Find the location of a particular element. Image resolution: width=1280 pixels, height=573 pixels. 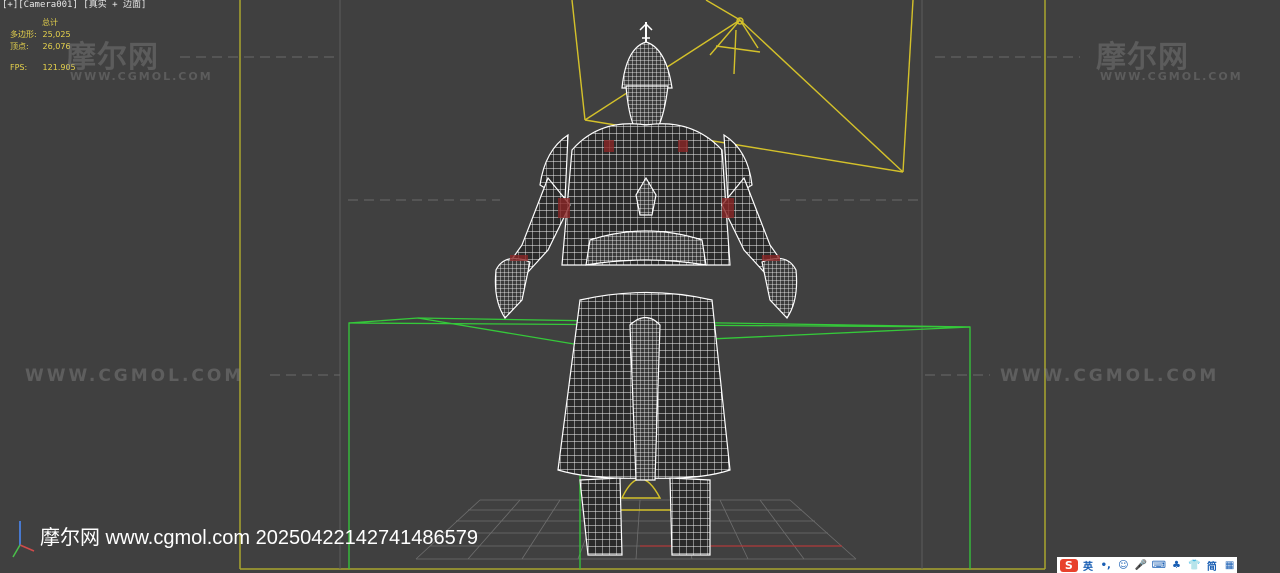

sogou-logo-icon: S is located at coordinates (1069, 565).